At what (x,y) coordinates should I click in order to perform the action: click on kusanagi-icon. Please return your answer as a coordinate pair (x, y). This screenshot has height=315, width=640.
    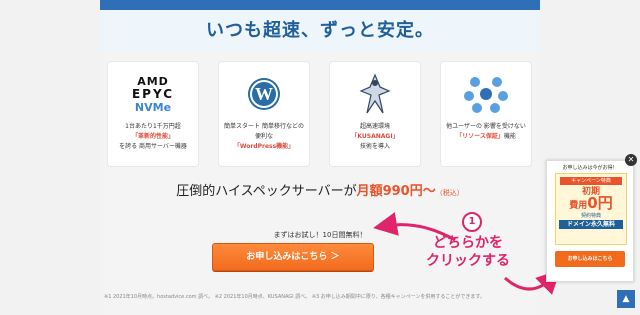
    Looking at the image, I should click on (375, 94).